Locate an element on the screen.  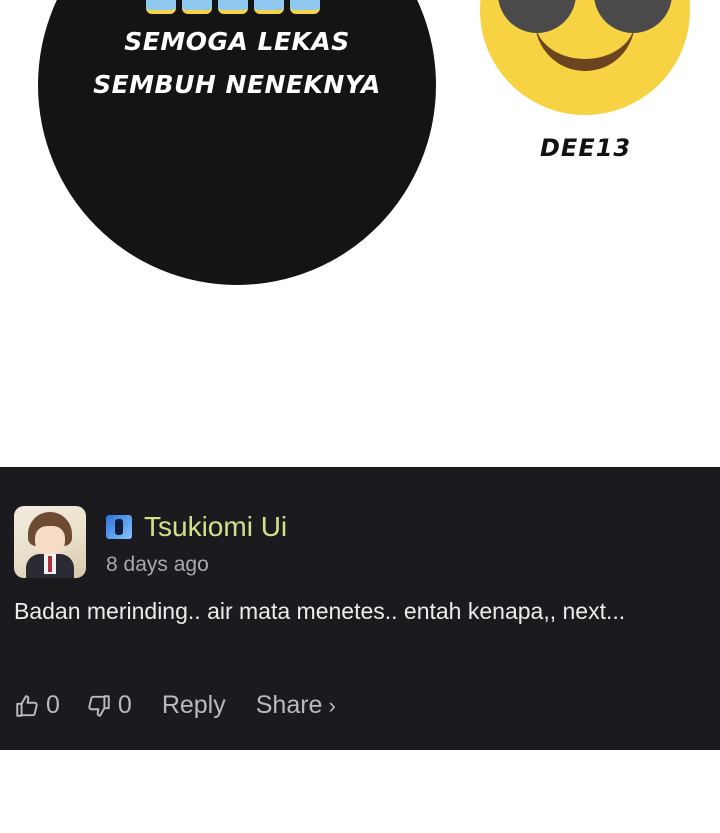
bubble-line-1: SEMOGA LEKAS is located at coordinates (237, 41).